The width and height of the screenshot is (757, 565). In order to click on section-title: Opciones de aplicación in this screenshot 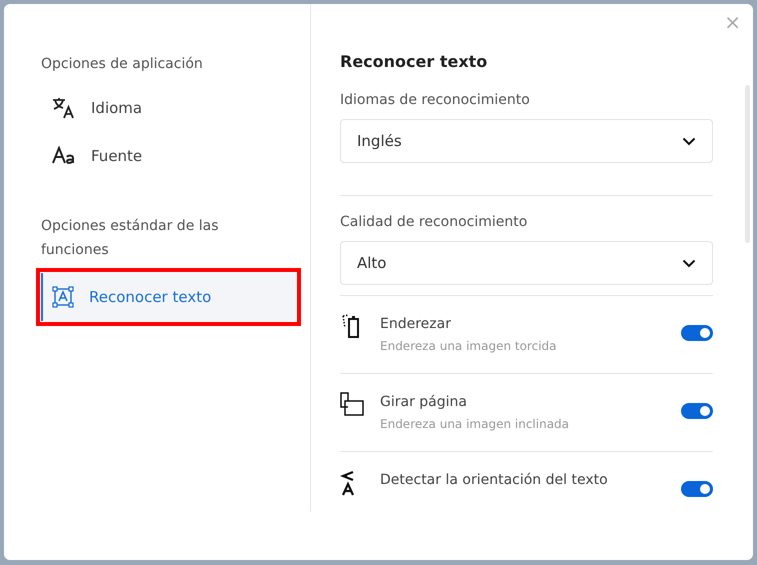, I will do `click(122, 64)`.